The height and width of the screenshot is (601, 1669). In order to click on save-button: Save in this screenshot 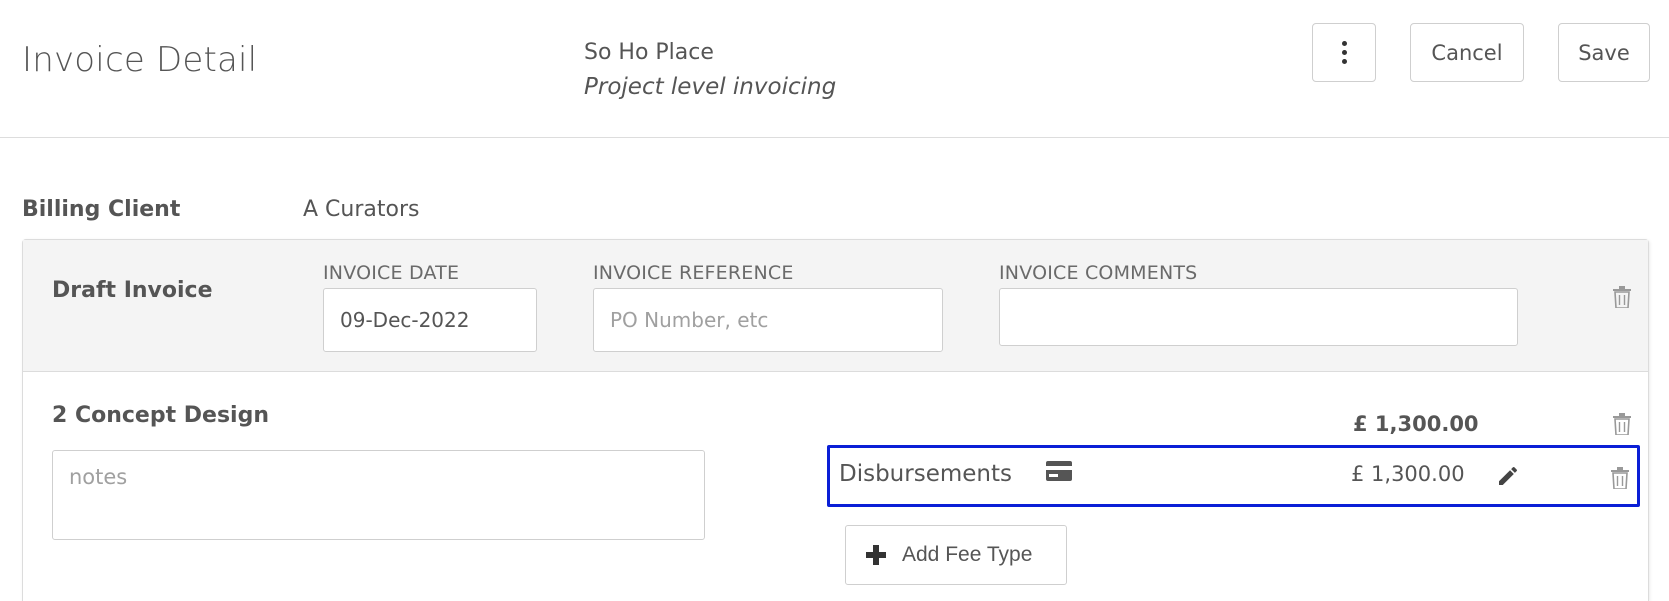, I will do `click(1604, 52)`.